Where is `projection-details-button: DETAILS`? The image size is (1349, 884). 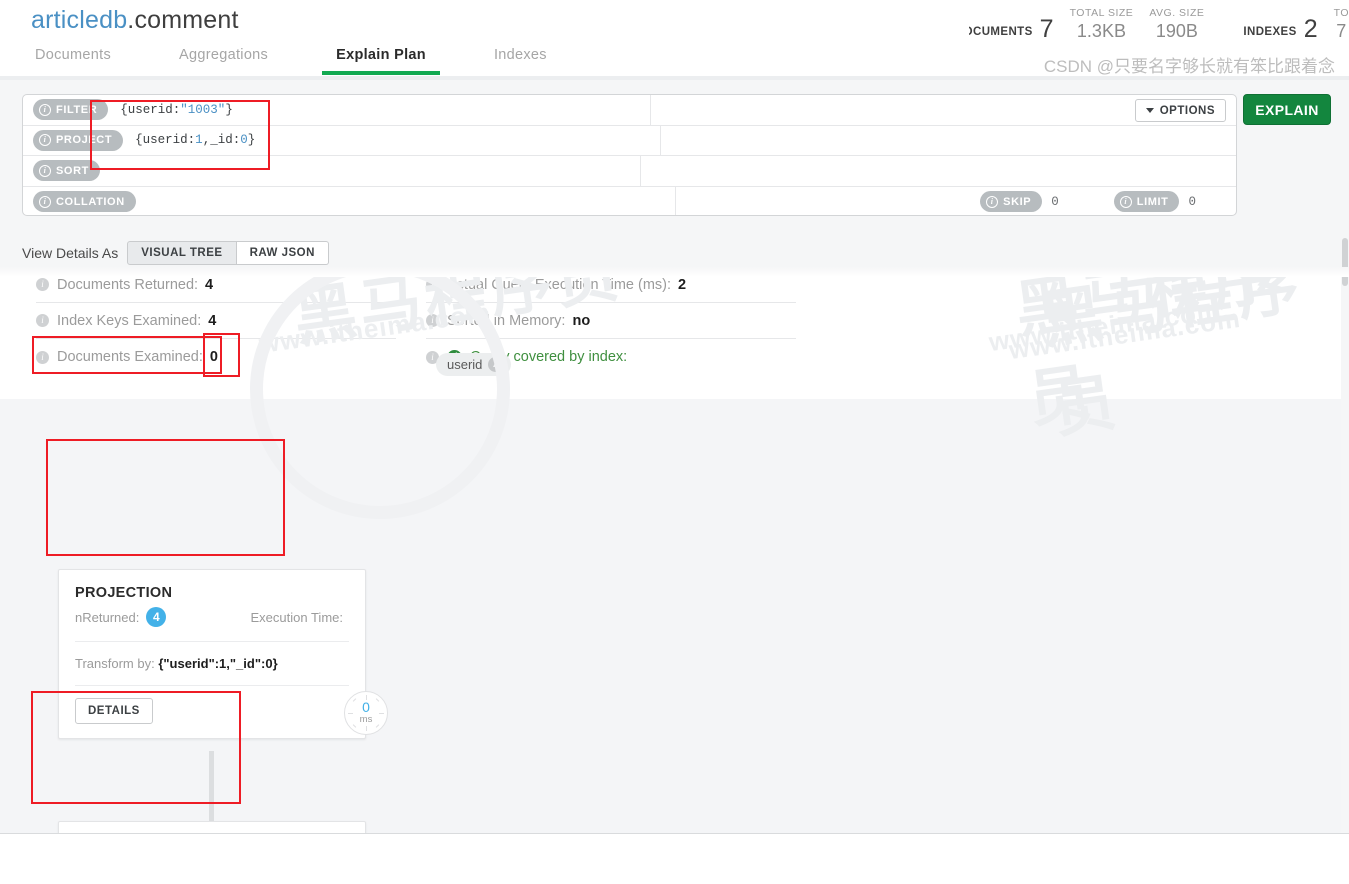
projection-details-button: DETAILS is located at coordinates (114, 711).